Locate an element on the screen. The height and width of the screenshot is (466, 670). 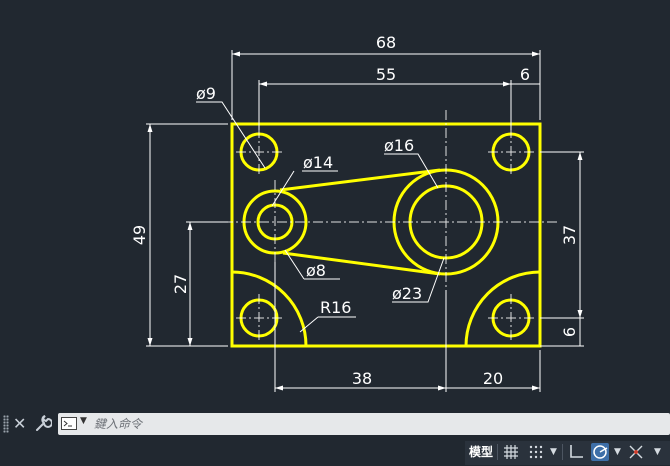
dim-boss-inner-dia: ø8 is located at coordinates (316, 270).